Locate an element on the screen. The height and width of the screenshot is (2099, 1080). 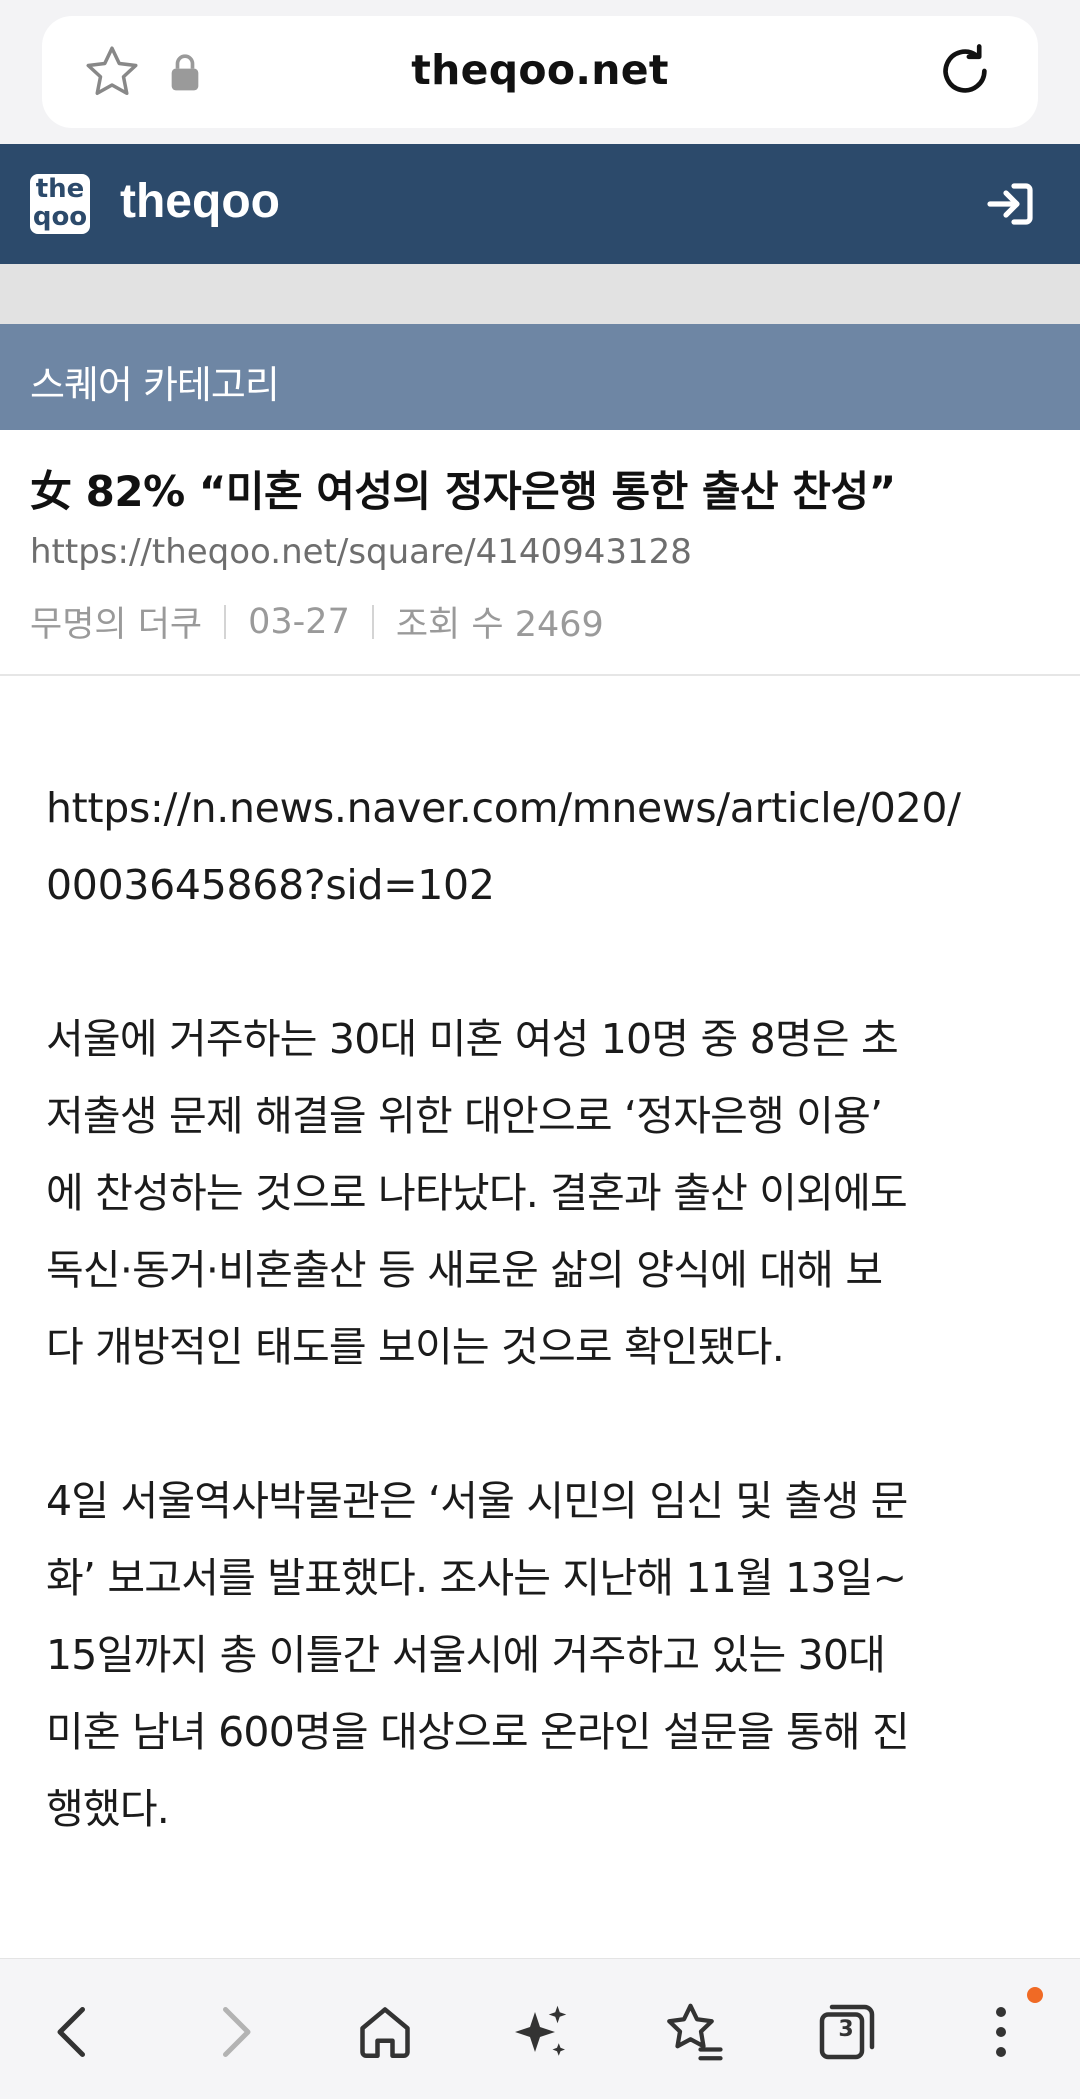
text-line: 행했다. is located at coordinates (108, 1809).